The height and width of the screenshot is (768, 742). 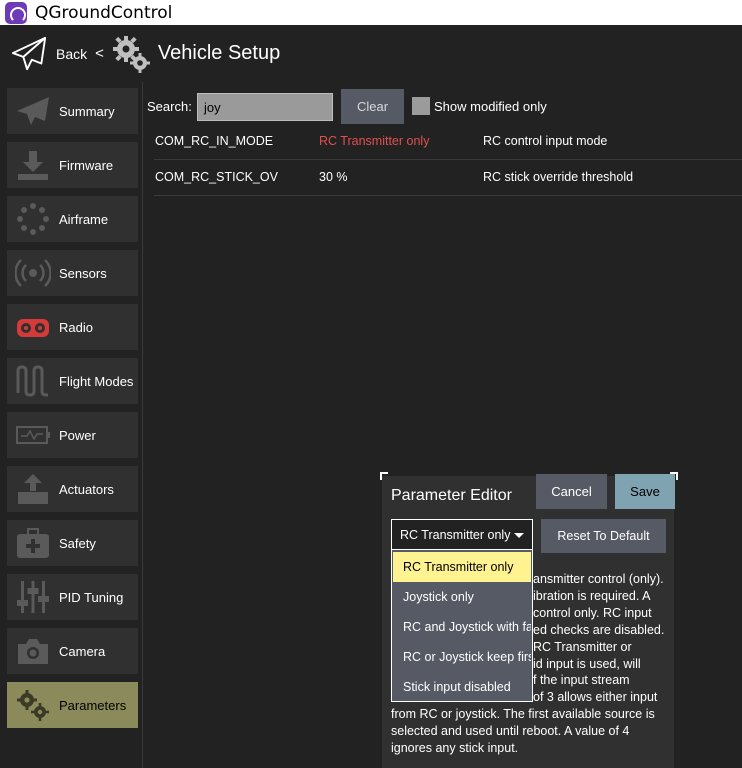 I want to click on window-title: QGroundControl, so click(x=104, y=12).